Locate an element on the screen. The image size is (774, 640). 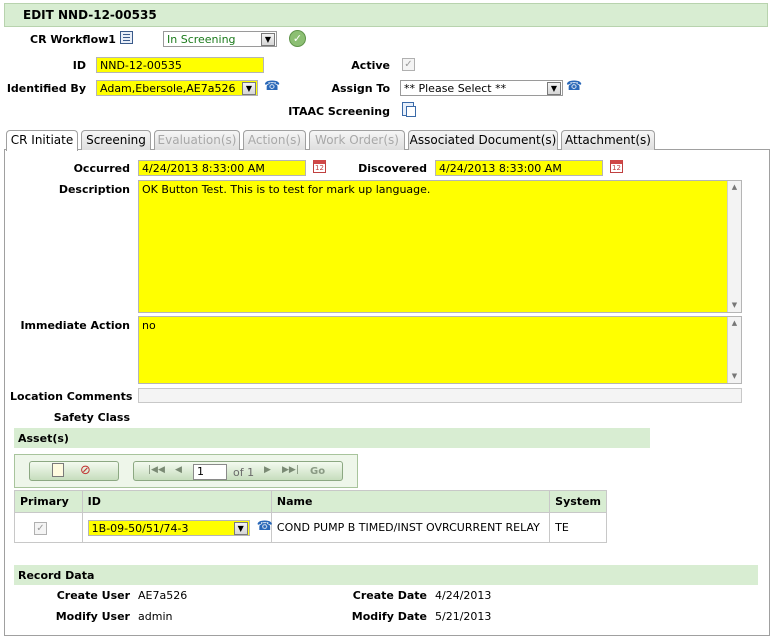
occurred-value: 4/24/2013 8:33:00 AM is located at coordinates (203, 168).